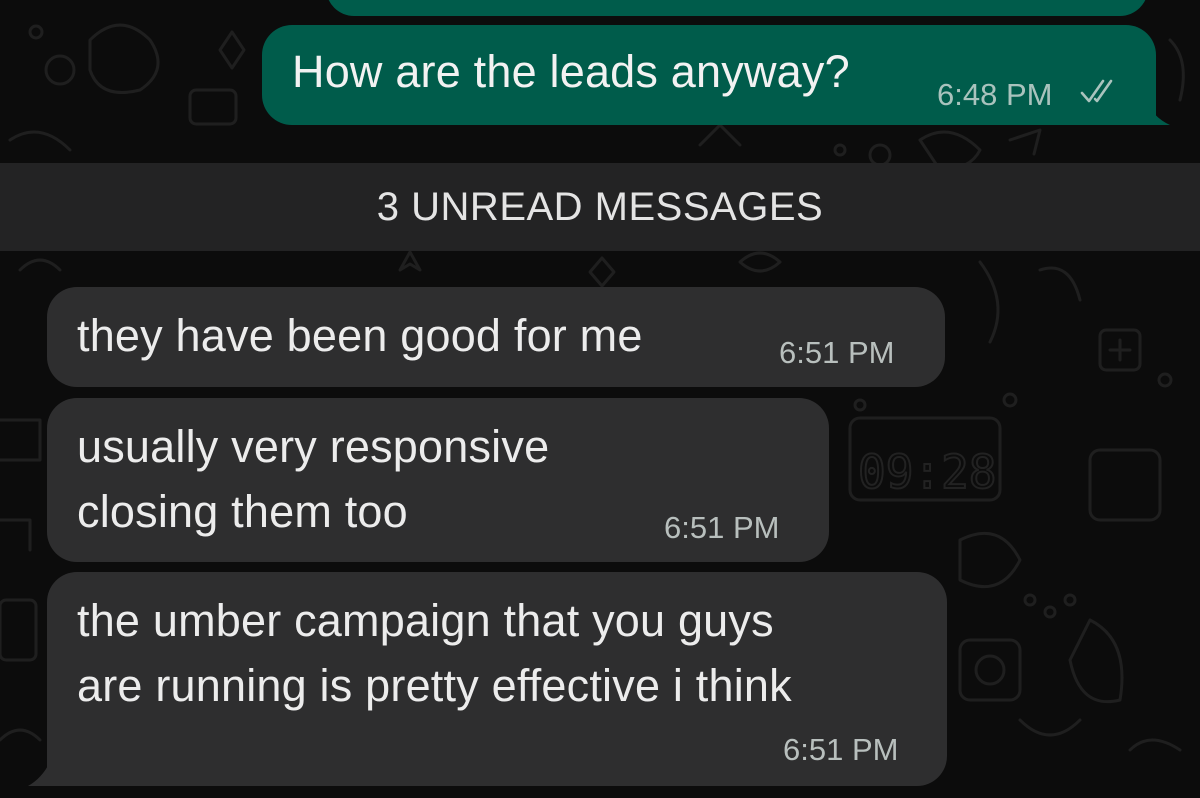 This screenshot has height=798, width=1200. I want to click on message-timestamp: 6:48 PM, so click(995, 94).